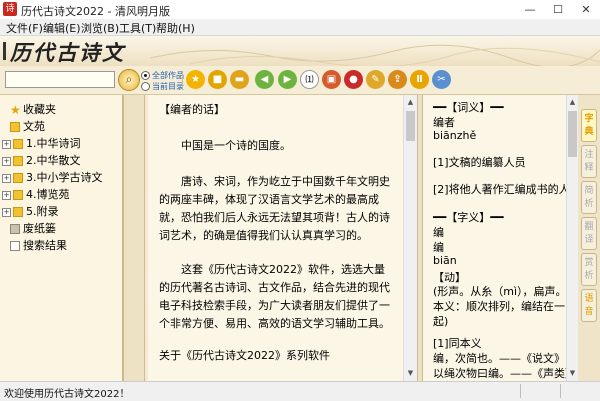  I want to click on article-heading: 【编者的话】, so click(192, 109).